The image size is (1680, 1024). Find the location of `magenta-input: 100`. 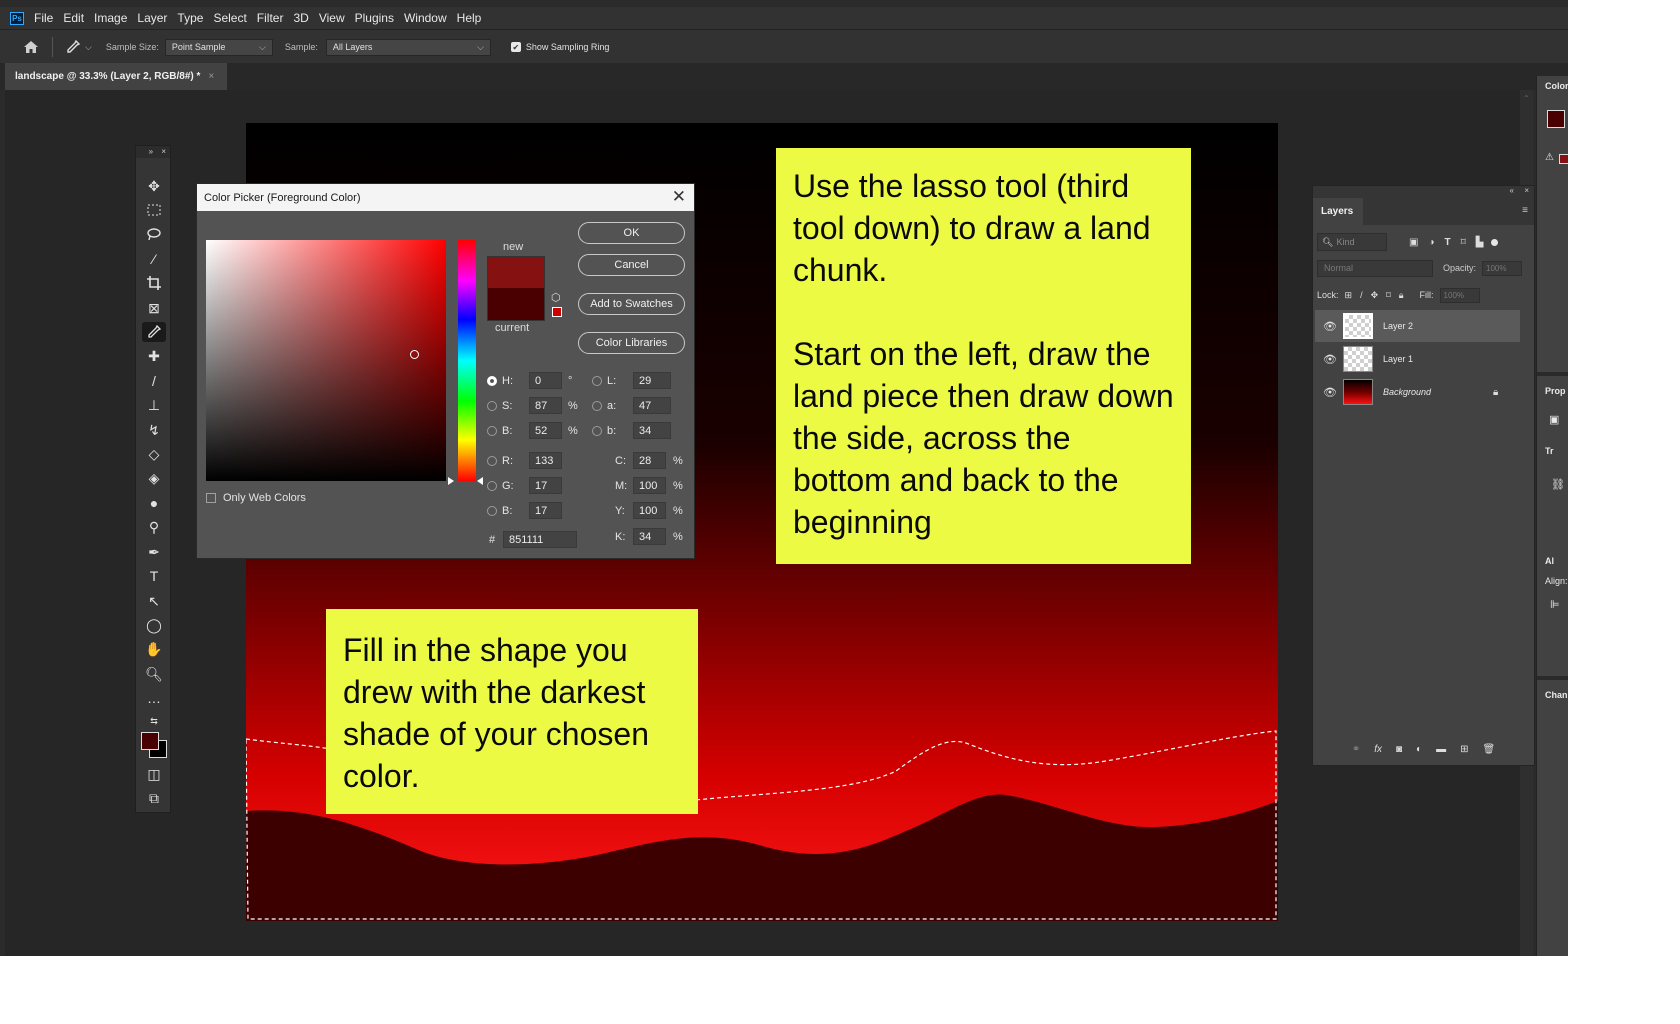

magenta-input: 100 is located at coordinates (649, 485).